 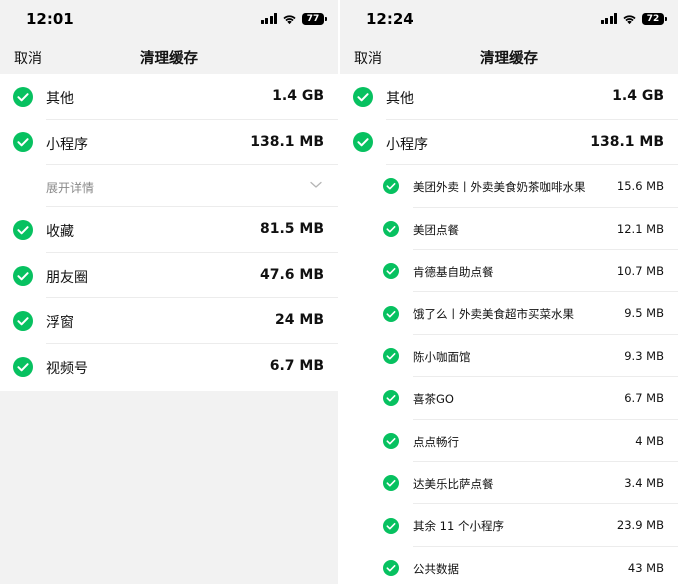 I want to click on status-icons: 72, so click(x=633, y=18).